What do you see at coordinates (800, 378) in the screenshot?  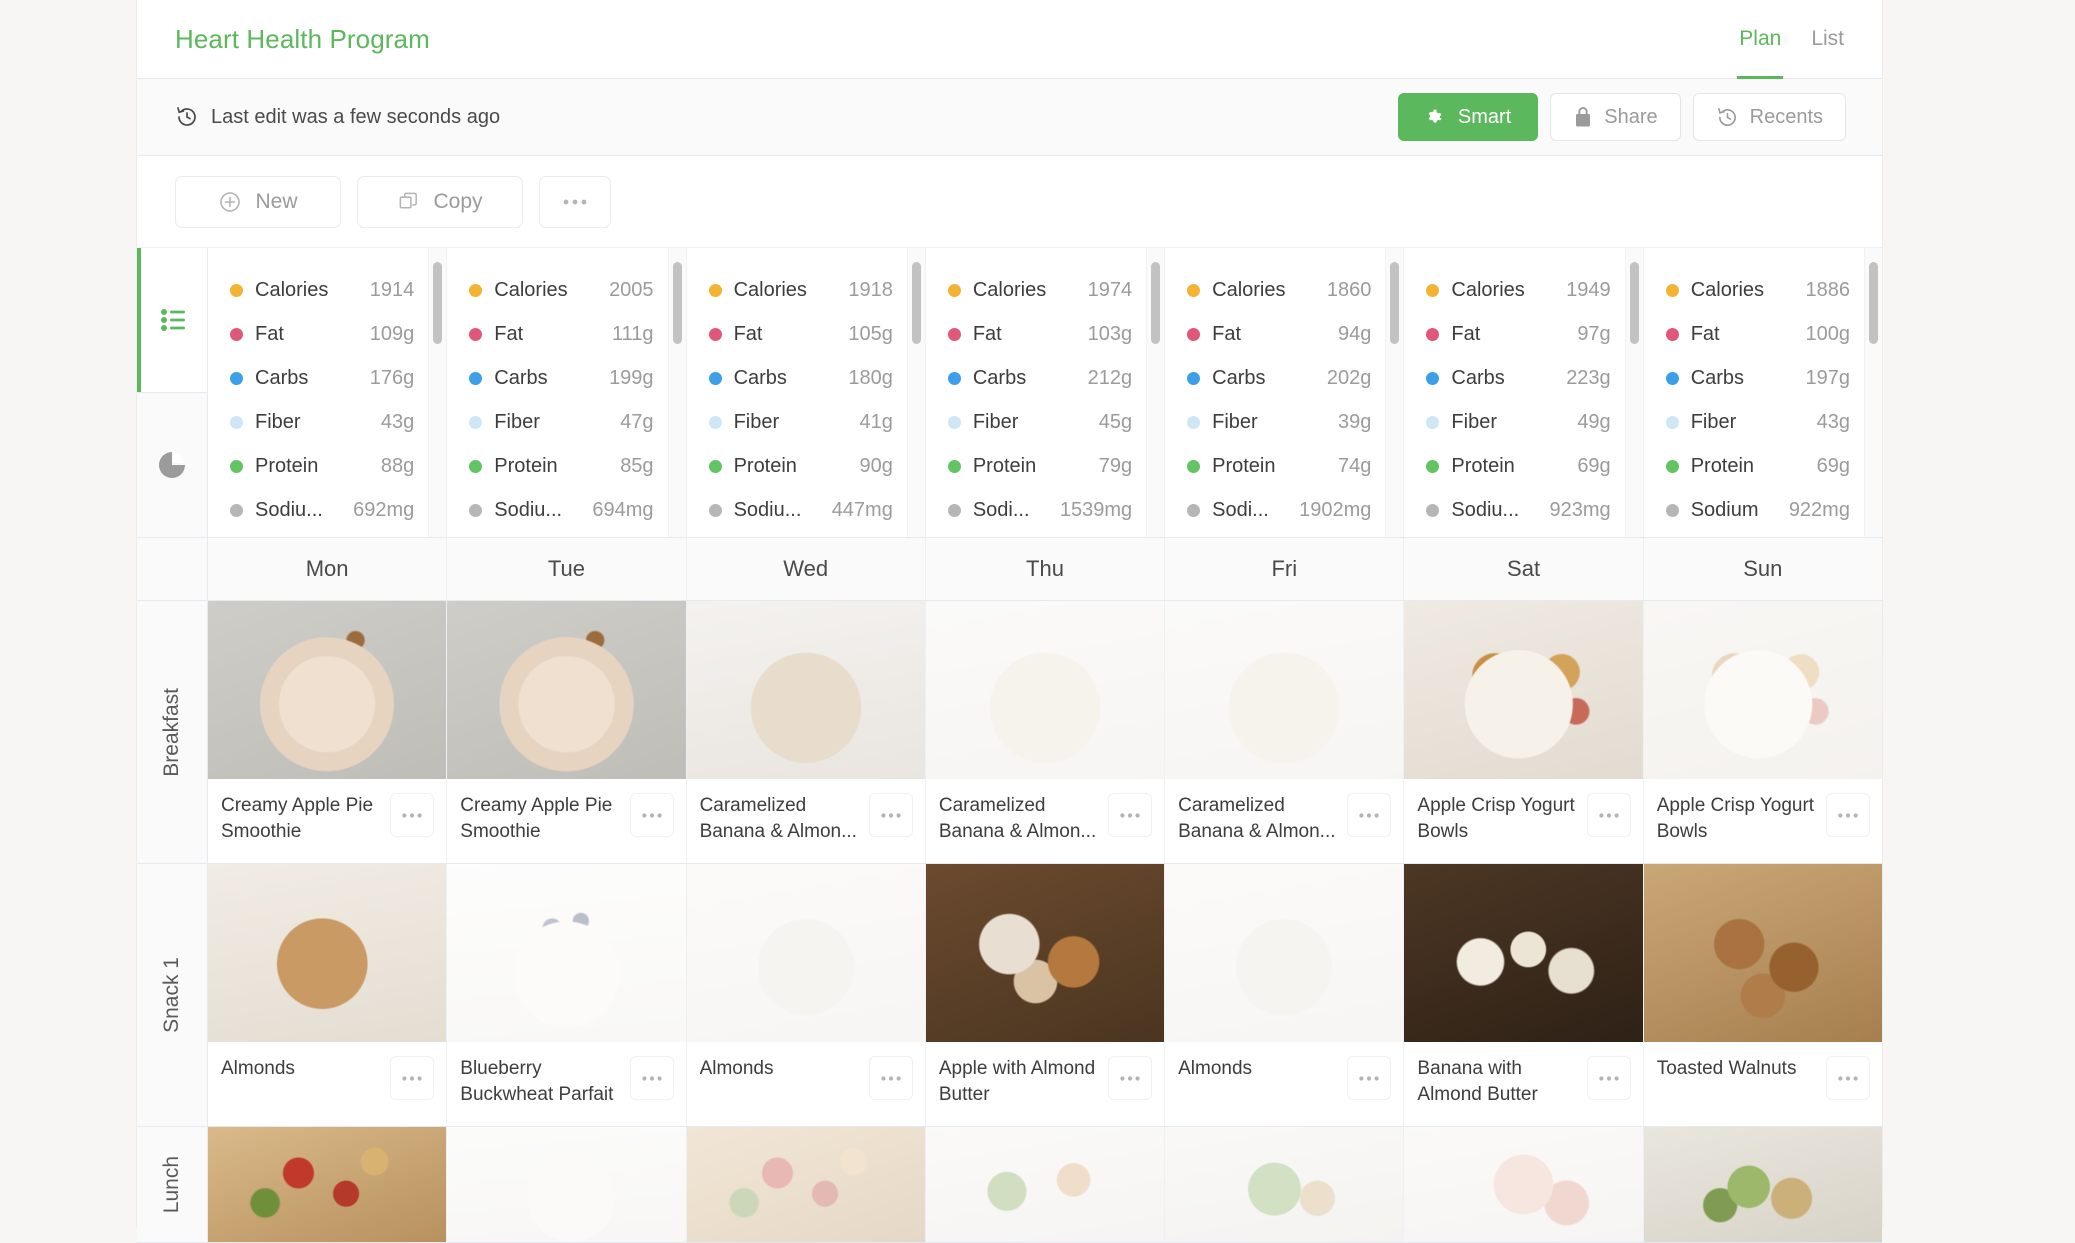 I see `nutrition-item: Carbs 180g` at bounding box center [800, 378].